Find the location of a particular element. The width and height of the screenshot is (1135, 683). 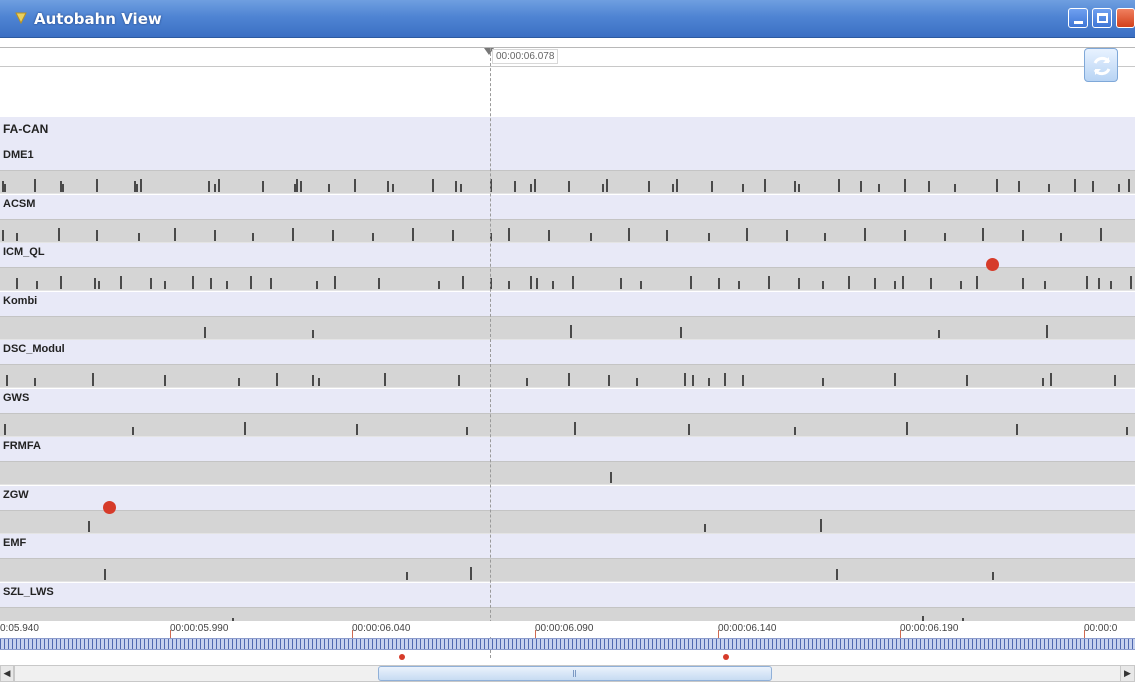

group-label: FA-CAN is located at coordinates (26, 129).